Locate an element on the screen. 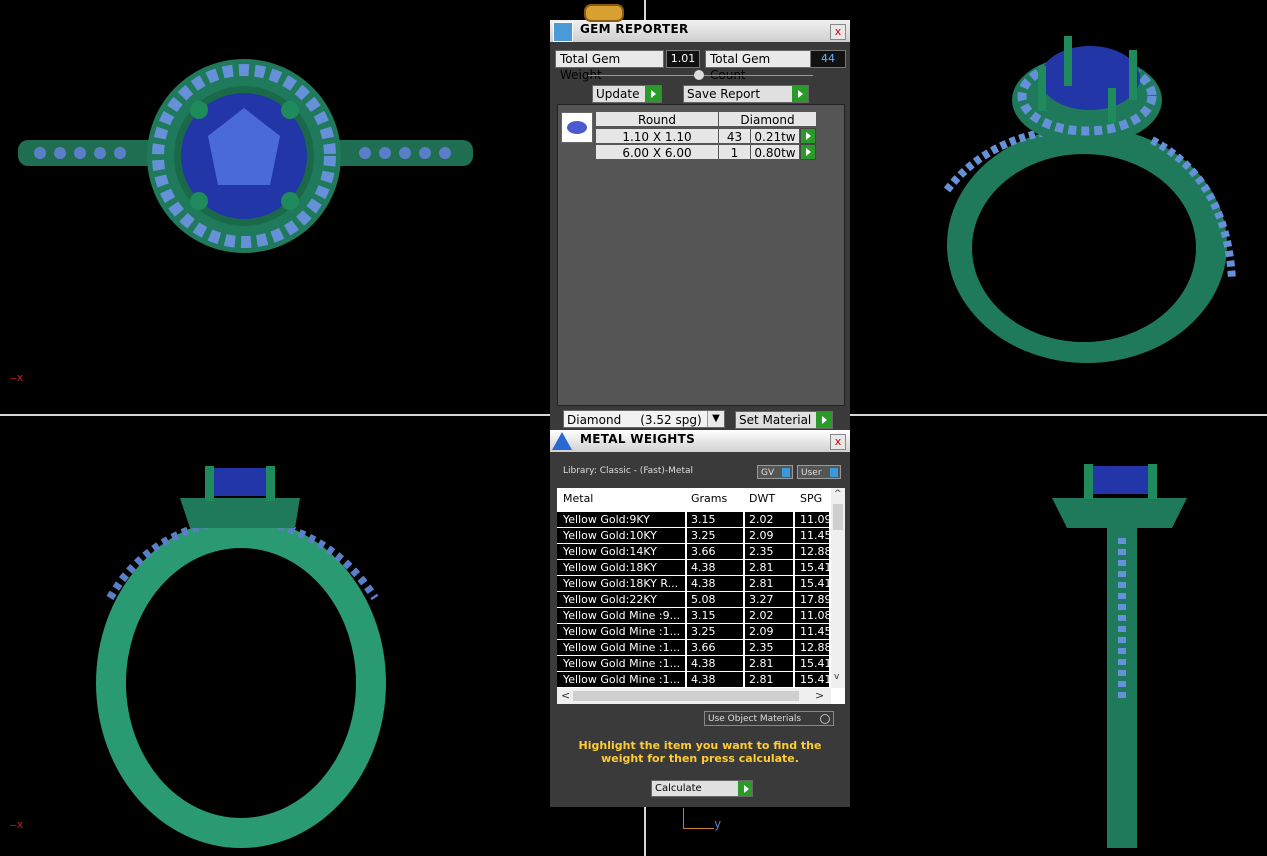 The height and width of the screenshot is (856, 1267). scroll-right-icon: > is located at coordinates (819, 695).